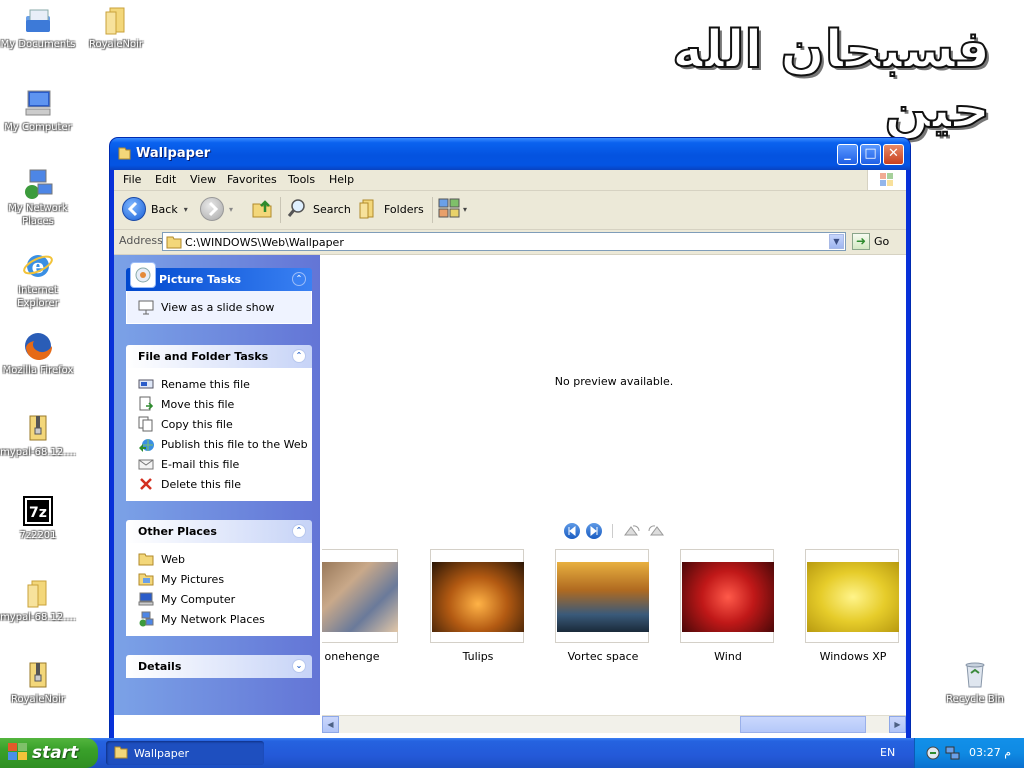 The image size is (1024, 768). Describe the element at coordinates (933, 754) in the screenshot. I see `safely-remove-hardware-icon` at that location.